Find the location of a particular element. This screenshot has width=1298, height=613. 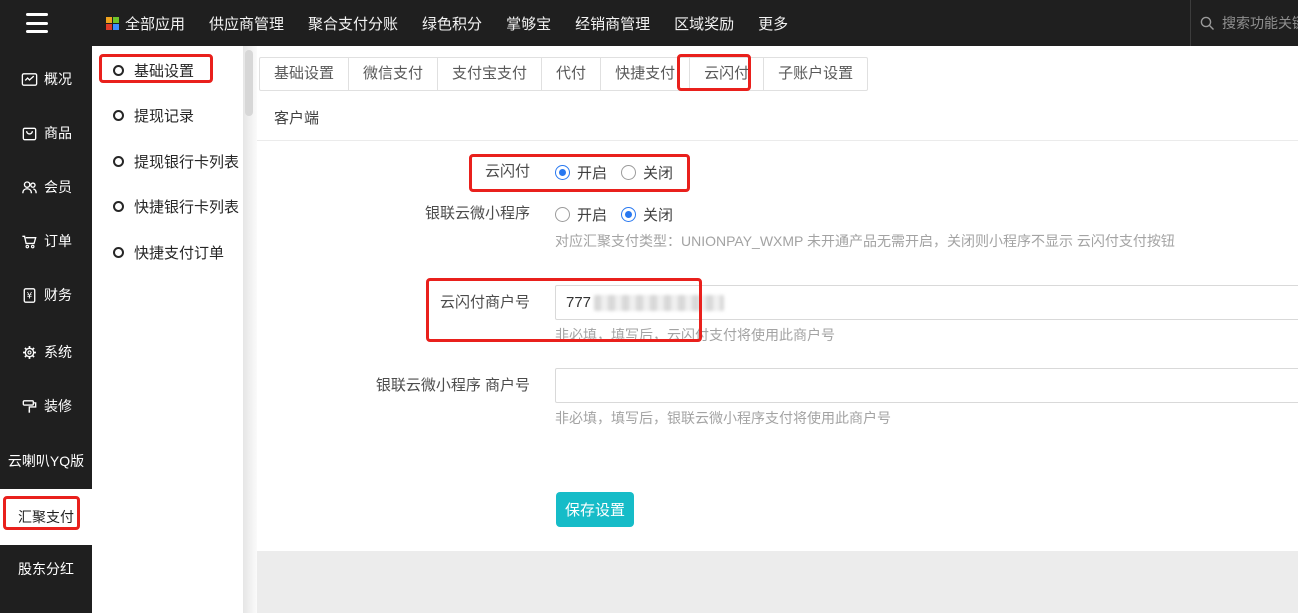

field-label: 云闪付 is located at coordinates (507, 171).